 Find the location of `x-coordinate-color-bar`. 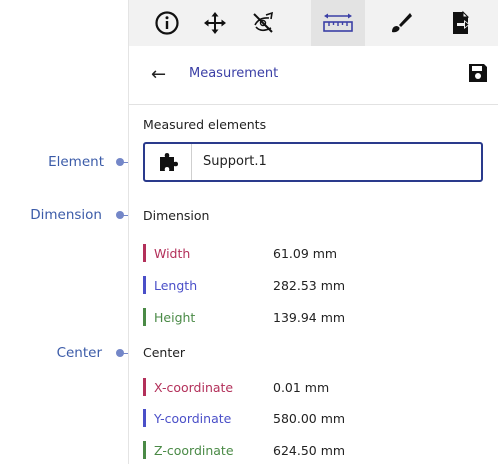

x-coordinate-color-bar is located at coordinates (144, 387).